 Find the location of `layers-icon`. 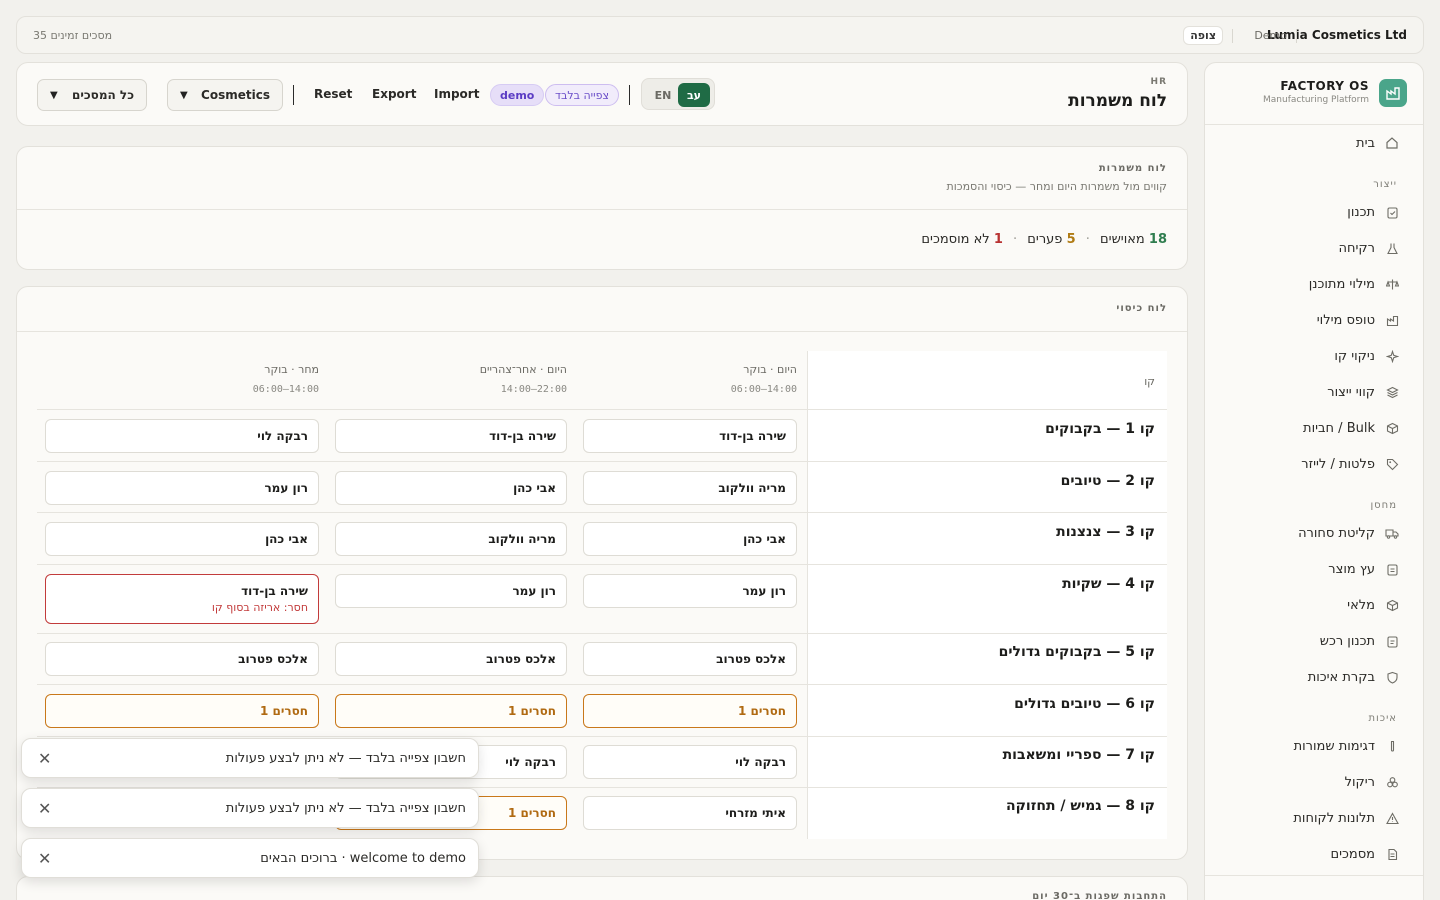

layers-icon is located at coordinates (1392, 392).